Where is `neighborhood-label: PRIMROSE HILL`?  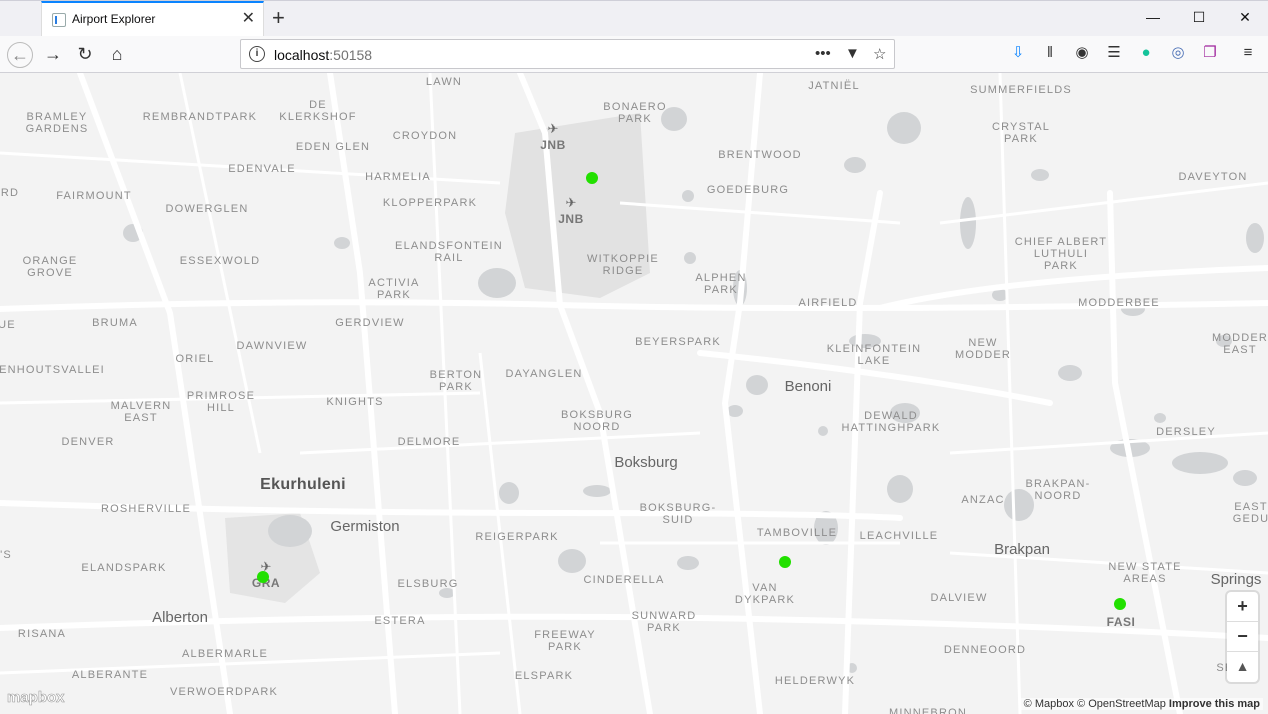
neighborhood-label: PRIMROSE HILL is located at coordinates (221, 402).